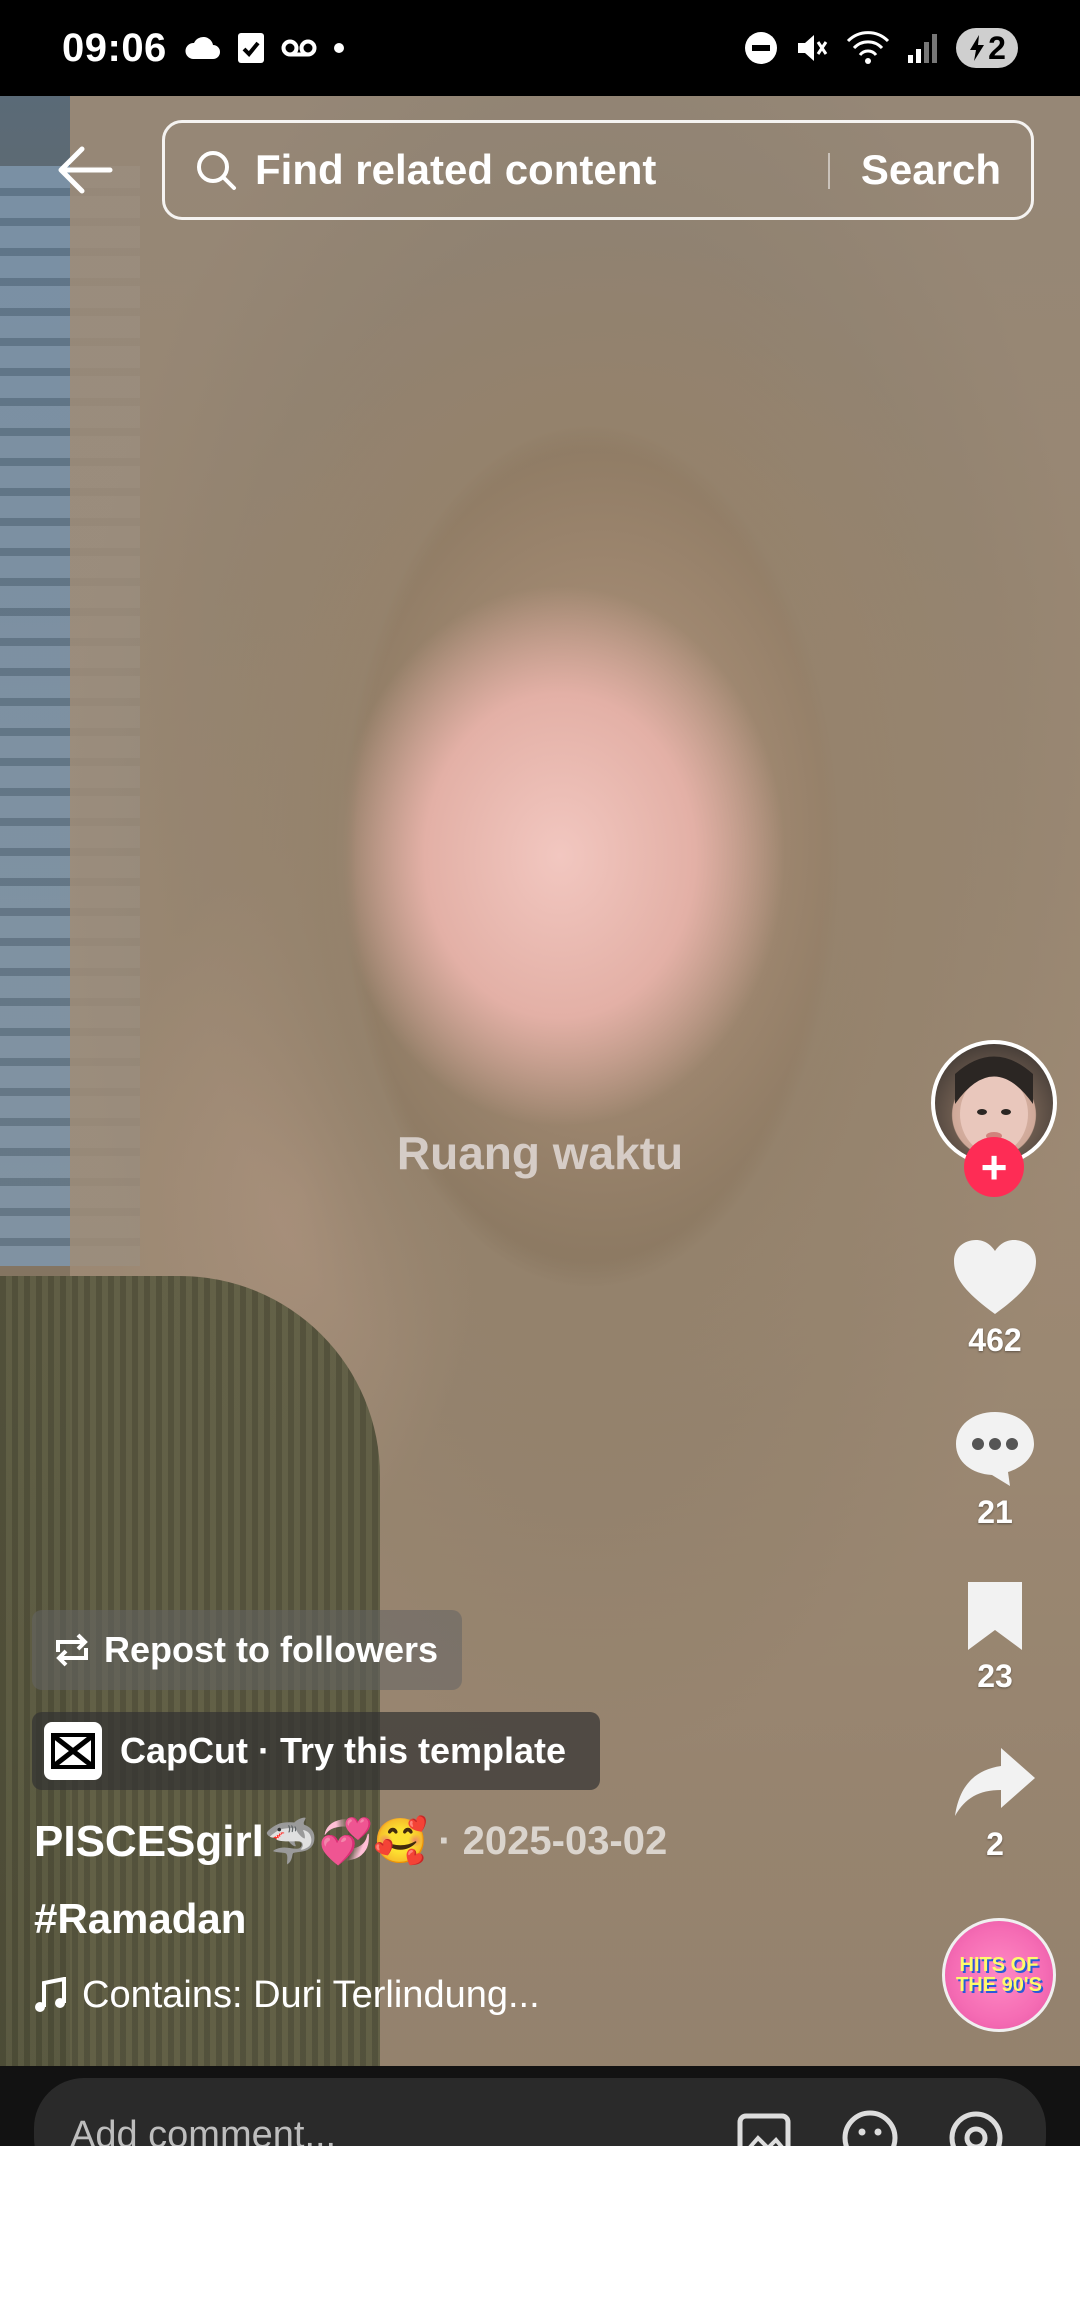  What do you see at coordinates (764, 2127) in the screenshot?
I see `image-icon` at bounding box center [764, 2127].